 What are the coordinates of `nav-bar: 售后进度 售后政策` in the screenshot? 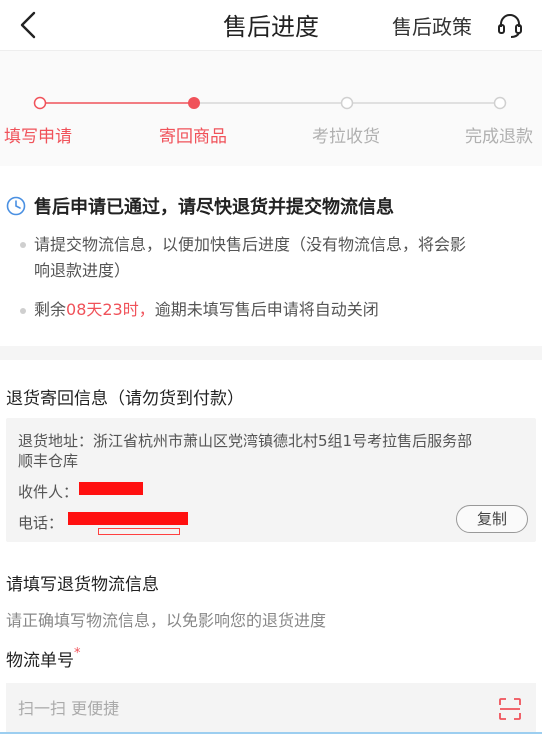 It's located at (271, 25).